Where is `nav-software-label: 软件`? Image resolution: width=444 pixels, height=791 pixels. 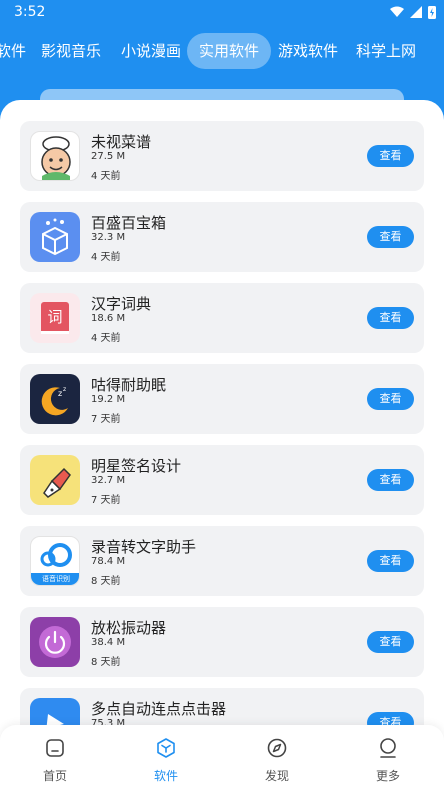 nav-software-label: 软件 is located at coordinates (165, 776).